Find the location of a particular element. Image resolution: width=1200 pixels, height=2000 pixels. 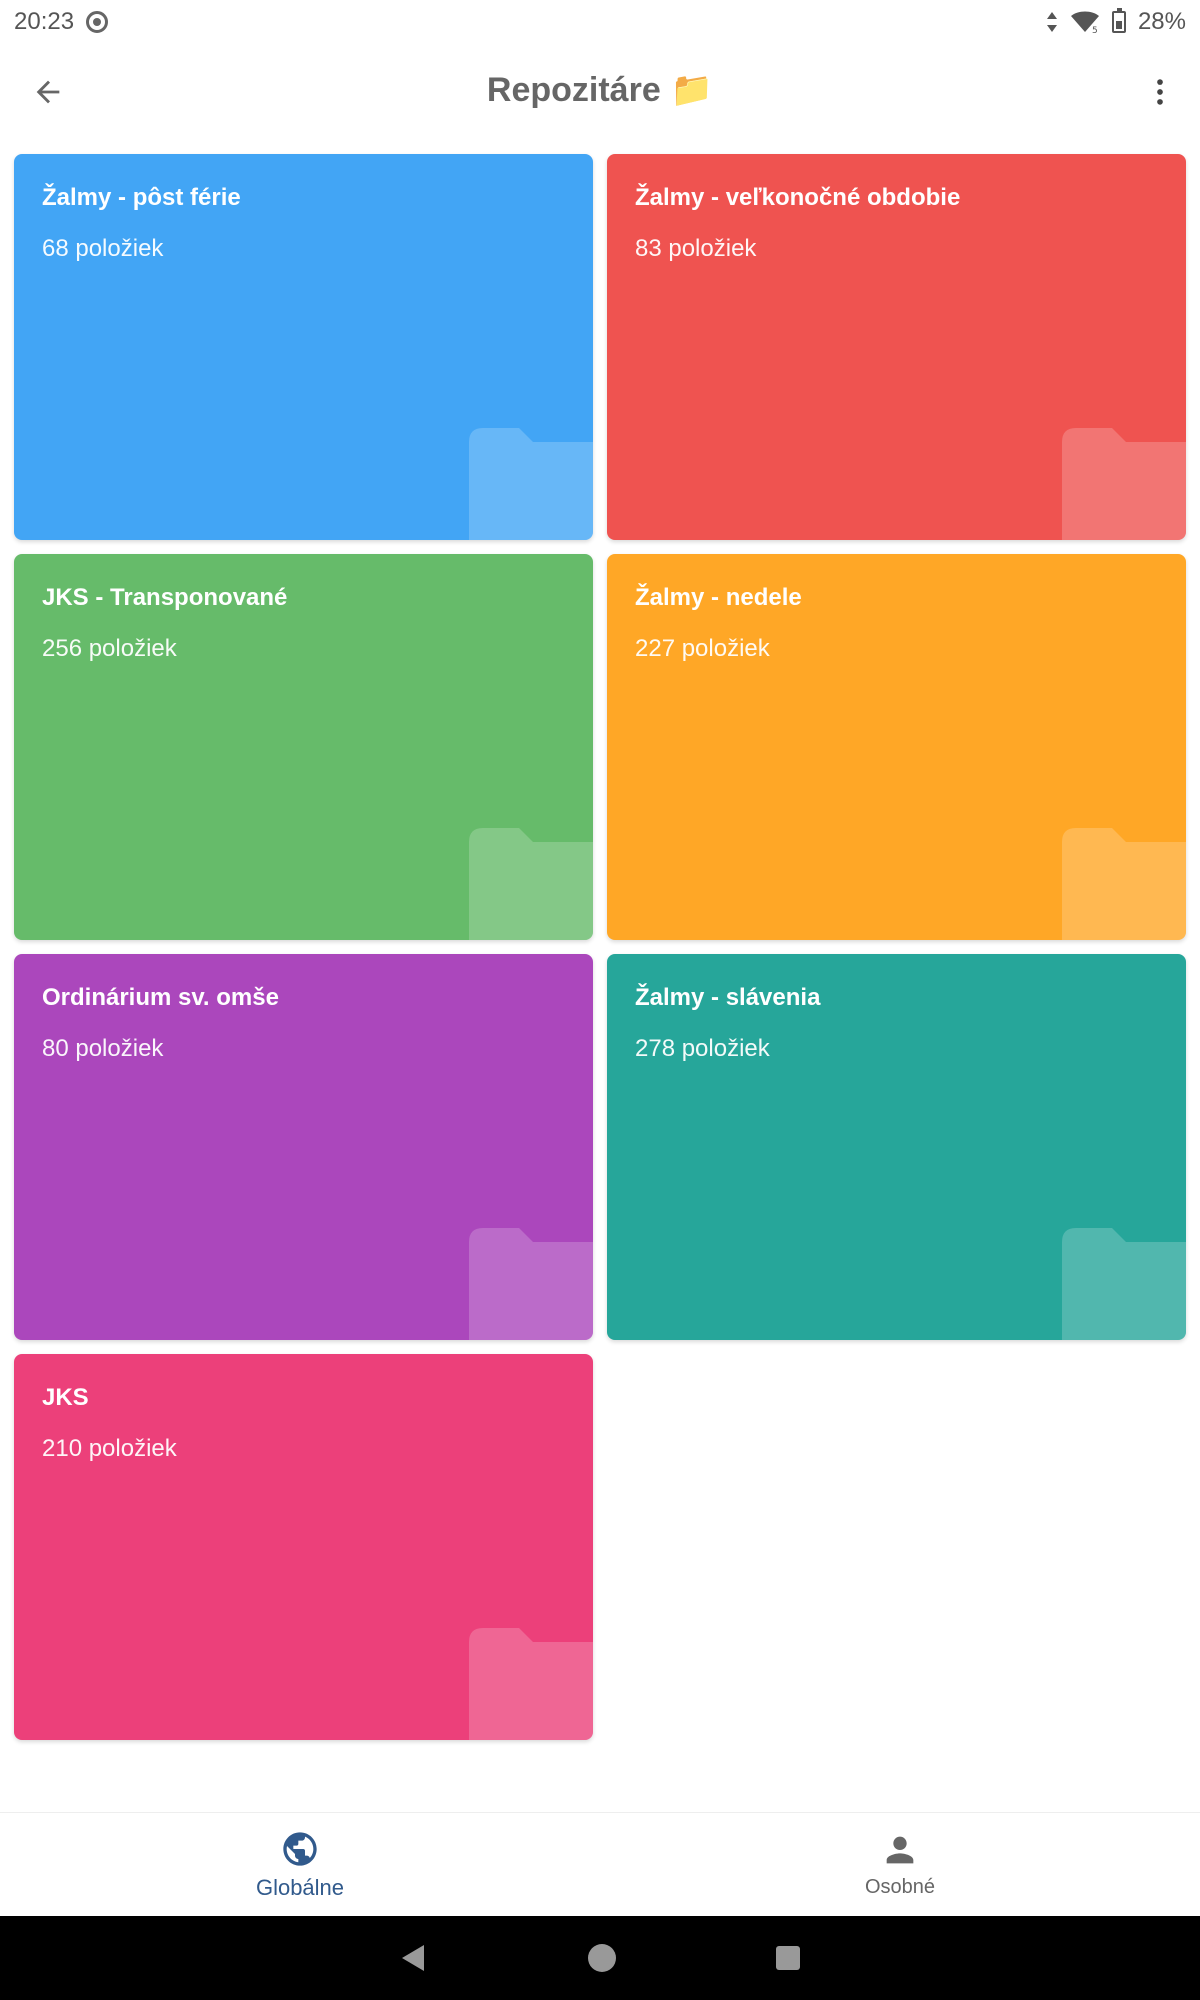

system-home-button is located at coordinates (602, 1958).